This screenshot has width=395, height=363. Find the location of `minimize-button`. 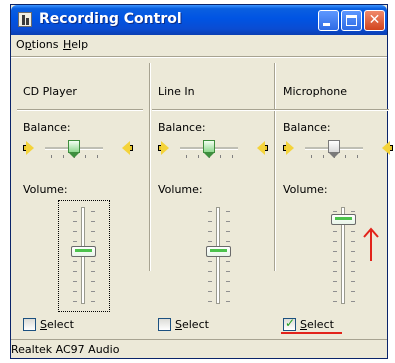

minimize-button is located at coordinates (328, 20).